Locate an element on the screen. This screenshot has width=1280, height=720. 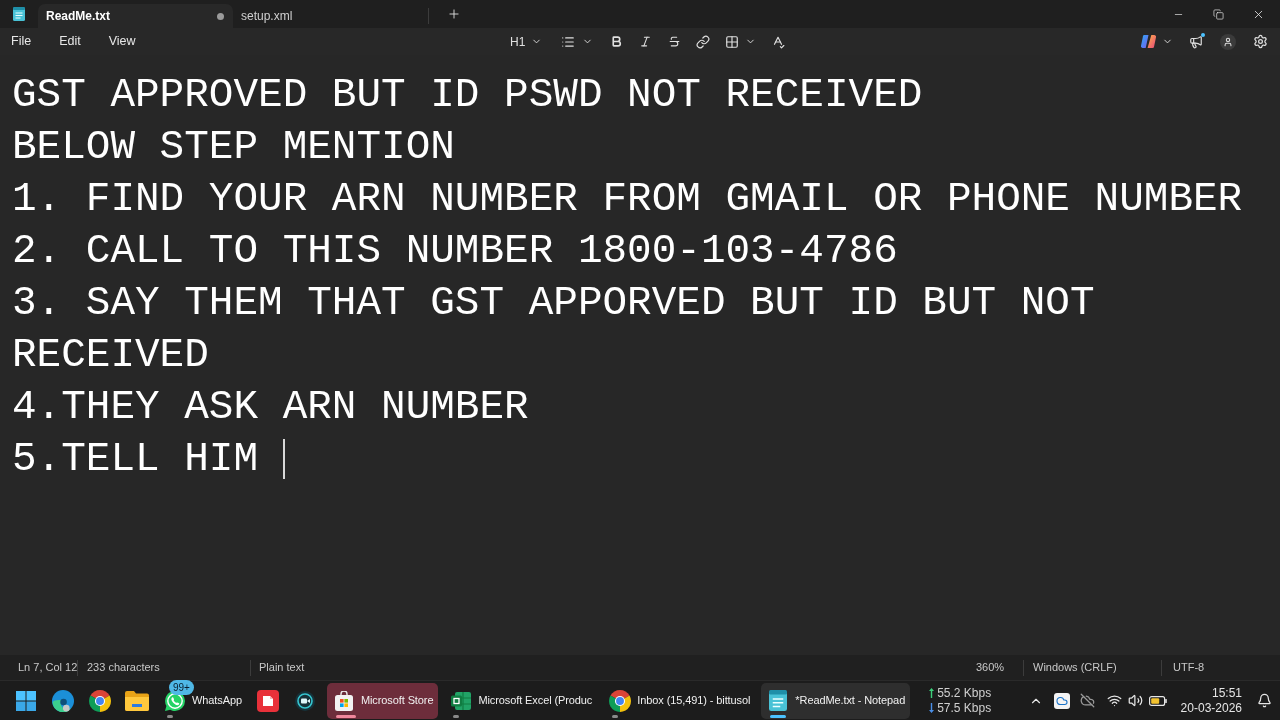
camera-logo-icon is located at coordinates (305, 700).